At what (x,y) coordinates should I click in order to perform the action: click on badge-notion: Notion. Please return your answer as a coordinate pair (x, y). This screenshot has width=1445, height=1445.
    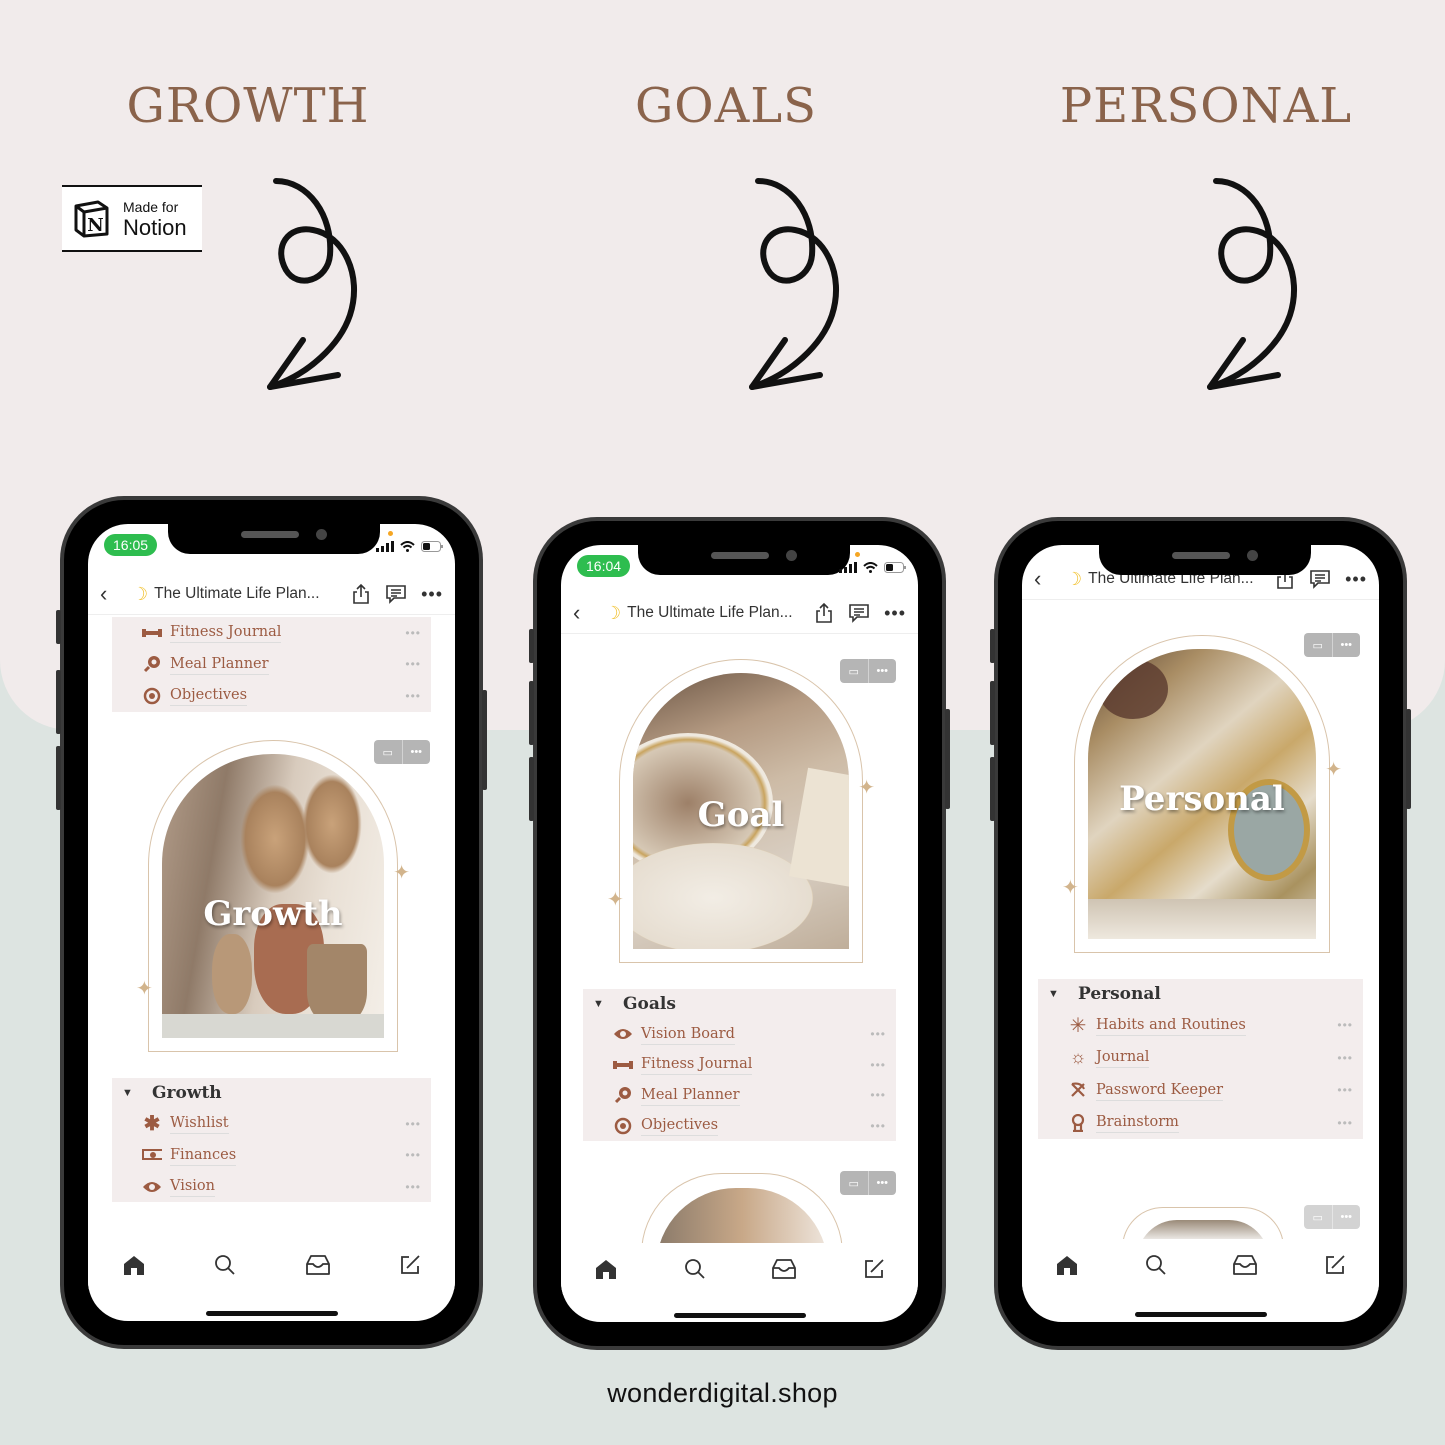
    Looking at the image, I should click on (155, 227).